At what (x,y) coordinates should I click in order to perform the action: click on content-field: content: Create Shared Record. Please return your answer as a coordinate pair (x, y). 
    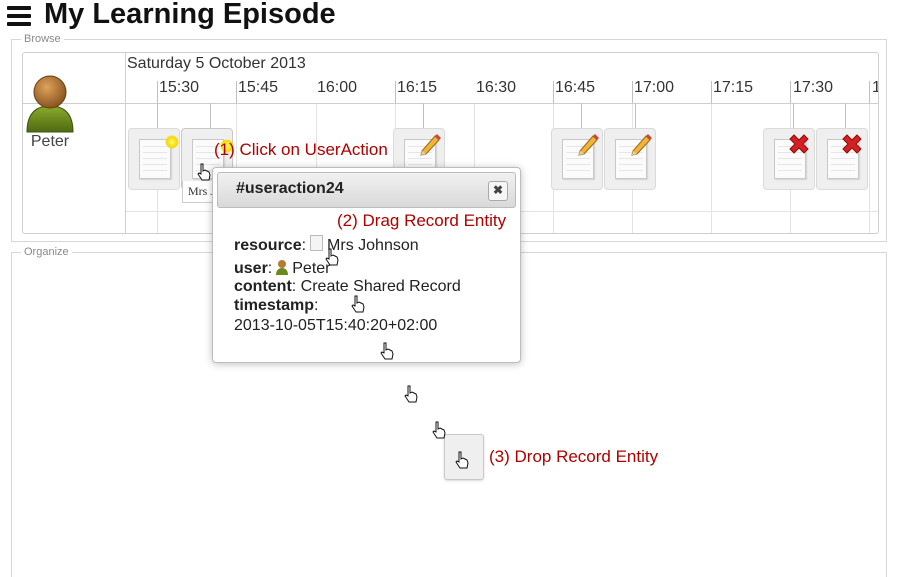
    Looking at the image, I should click on (347, 286).